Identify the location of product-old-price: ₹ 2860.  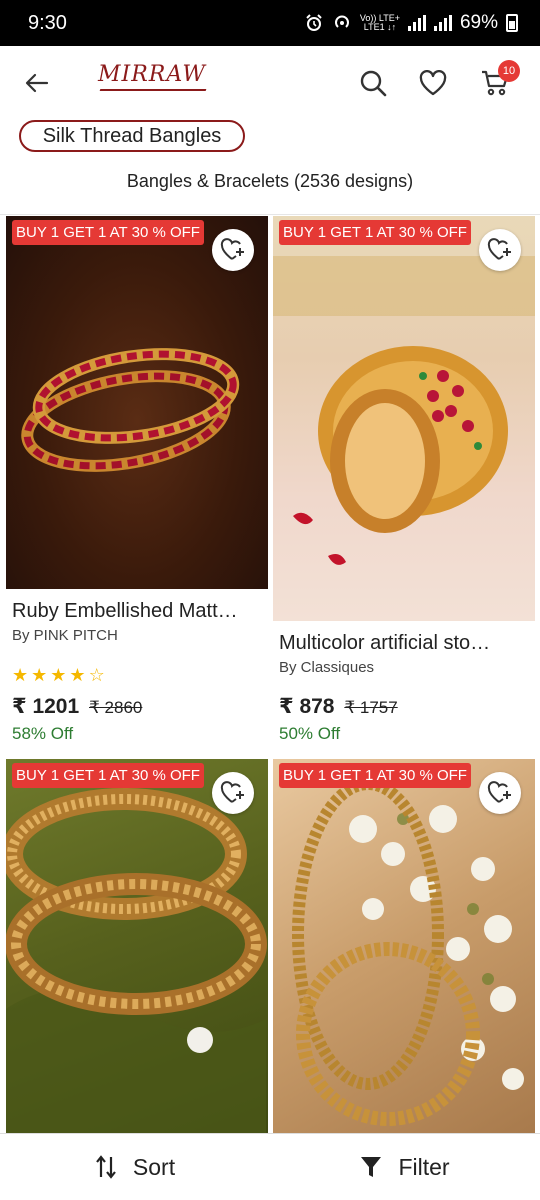
(116, 707).